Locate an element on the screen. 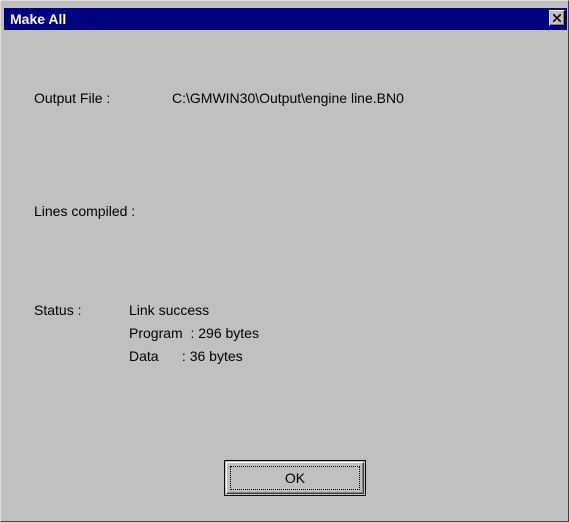 The width and height of the screenshot is (569, 522). output-file-path: C:\GMWIN30\Output\engine line.BN0 is located at coordinates (288, 98).